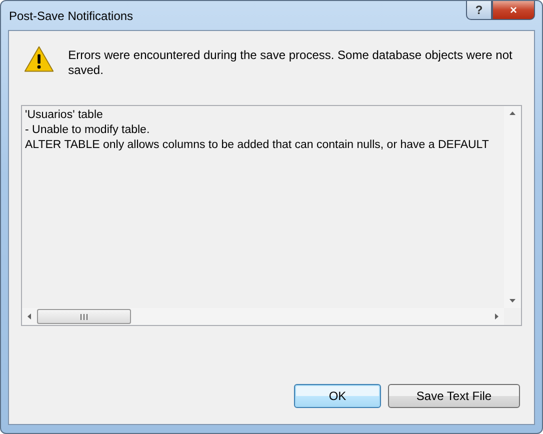 The width and height of the screenshot is (543, 434). What do you see at coordinates (479, 10) in the screenshot?
I see `help-button: ?` at bounding box center [479, 10].